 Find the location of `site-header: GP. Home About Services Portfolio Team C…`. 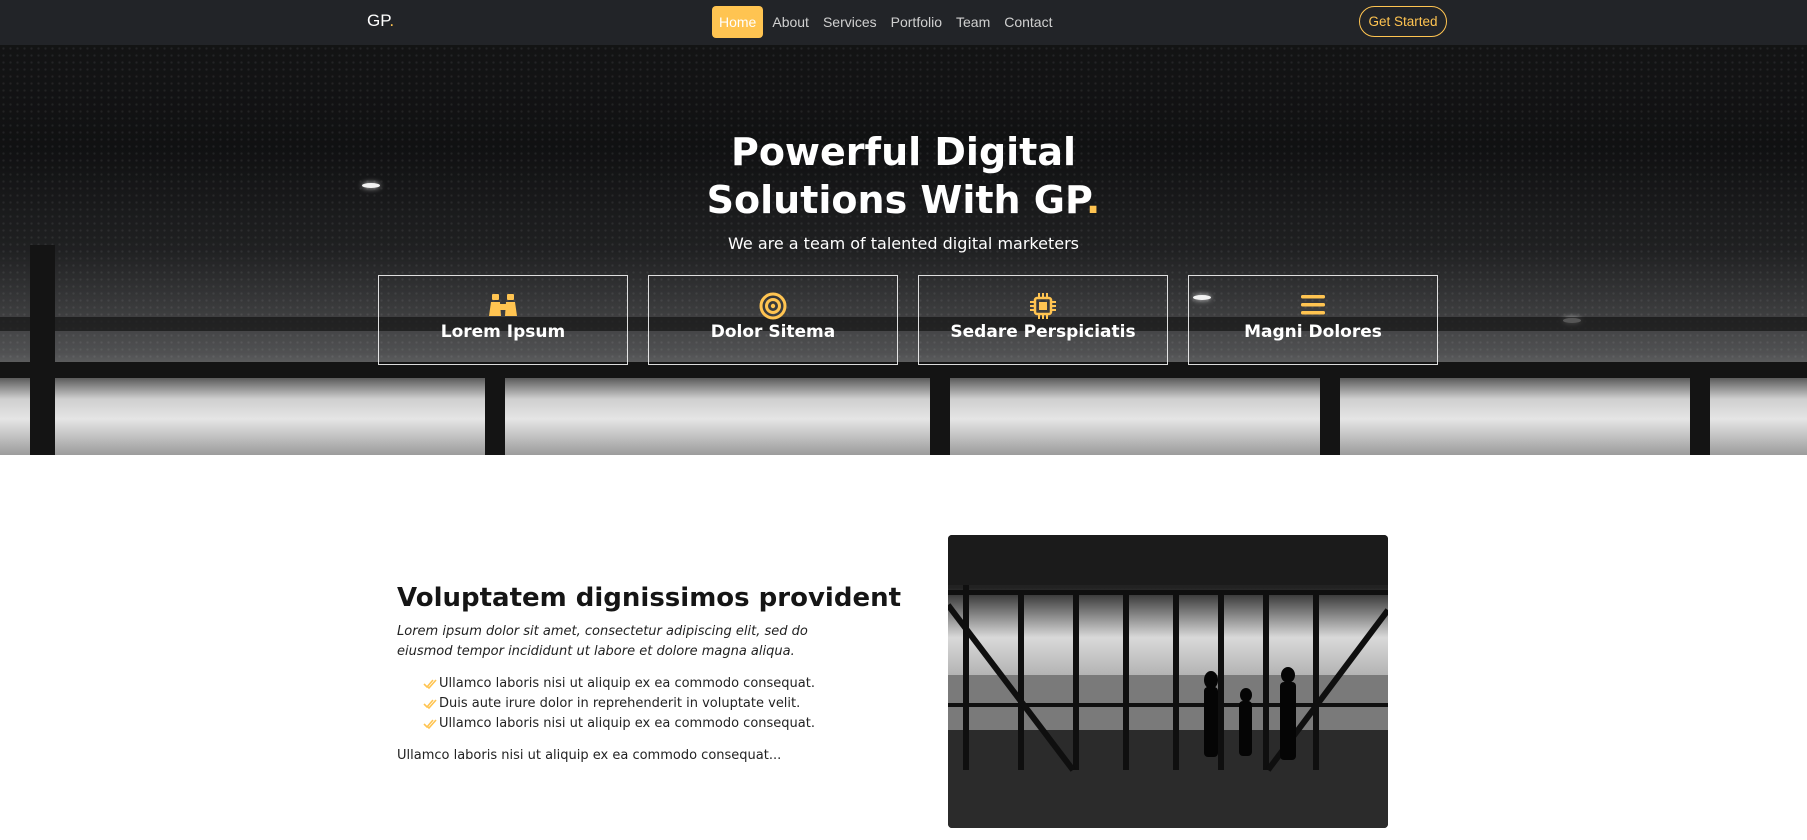

site-header: GP. Home About Services Portfolio Team C… is located at coordinates (903, 22).